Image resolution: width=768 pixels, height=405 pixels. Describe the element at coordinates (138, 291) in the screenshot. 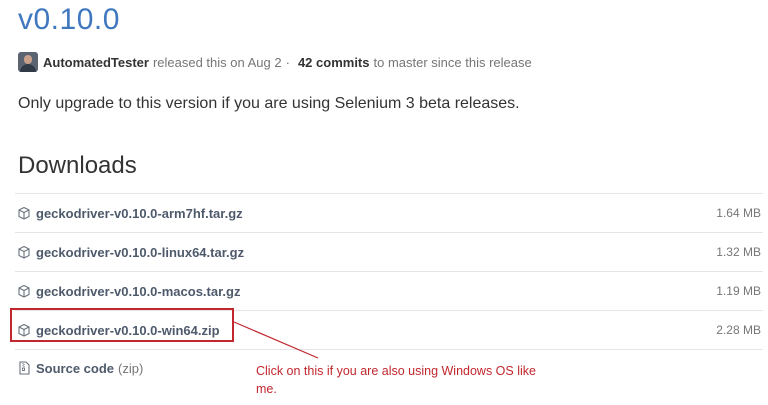

I see `download-link: geckodriver-v0.10.0-macos.tar.gz` at that location.